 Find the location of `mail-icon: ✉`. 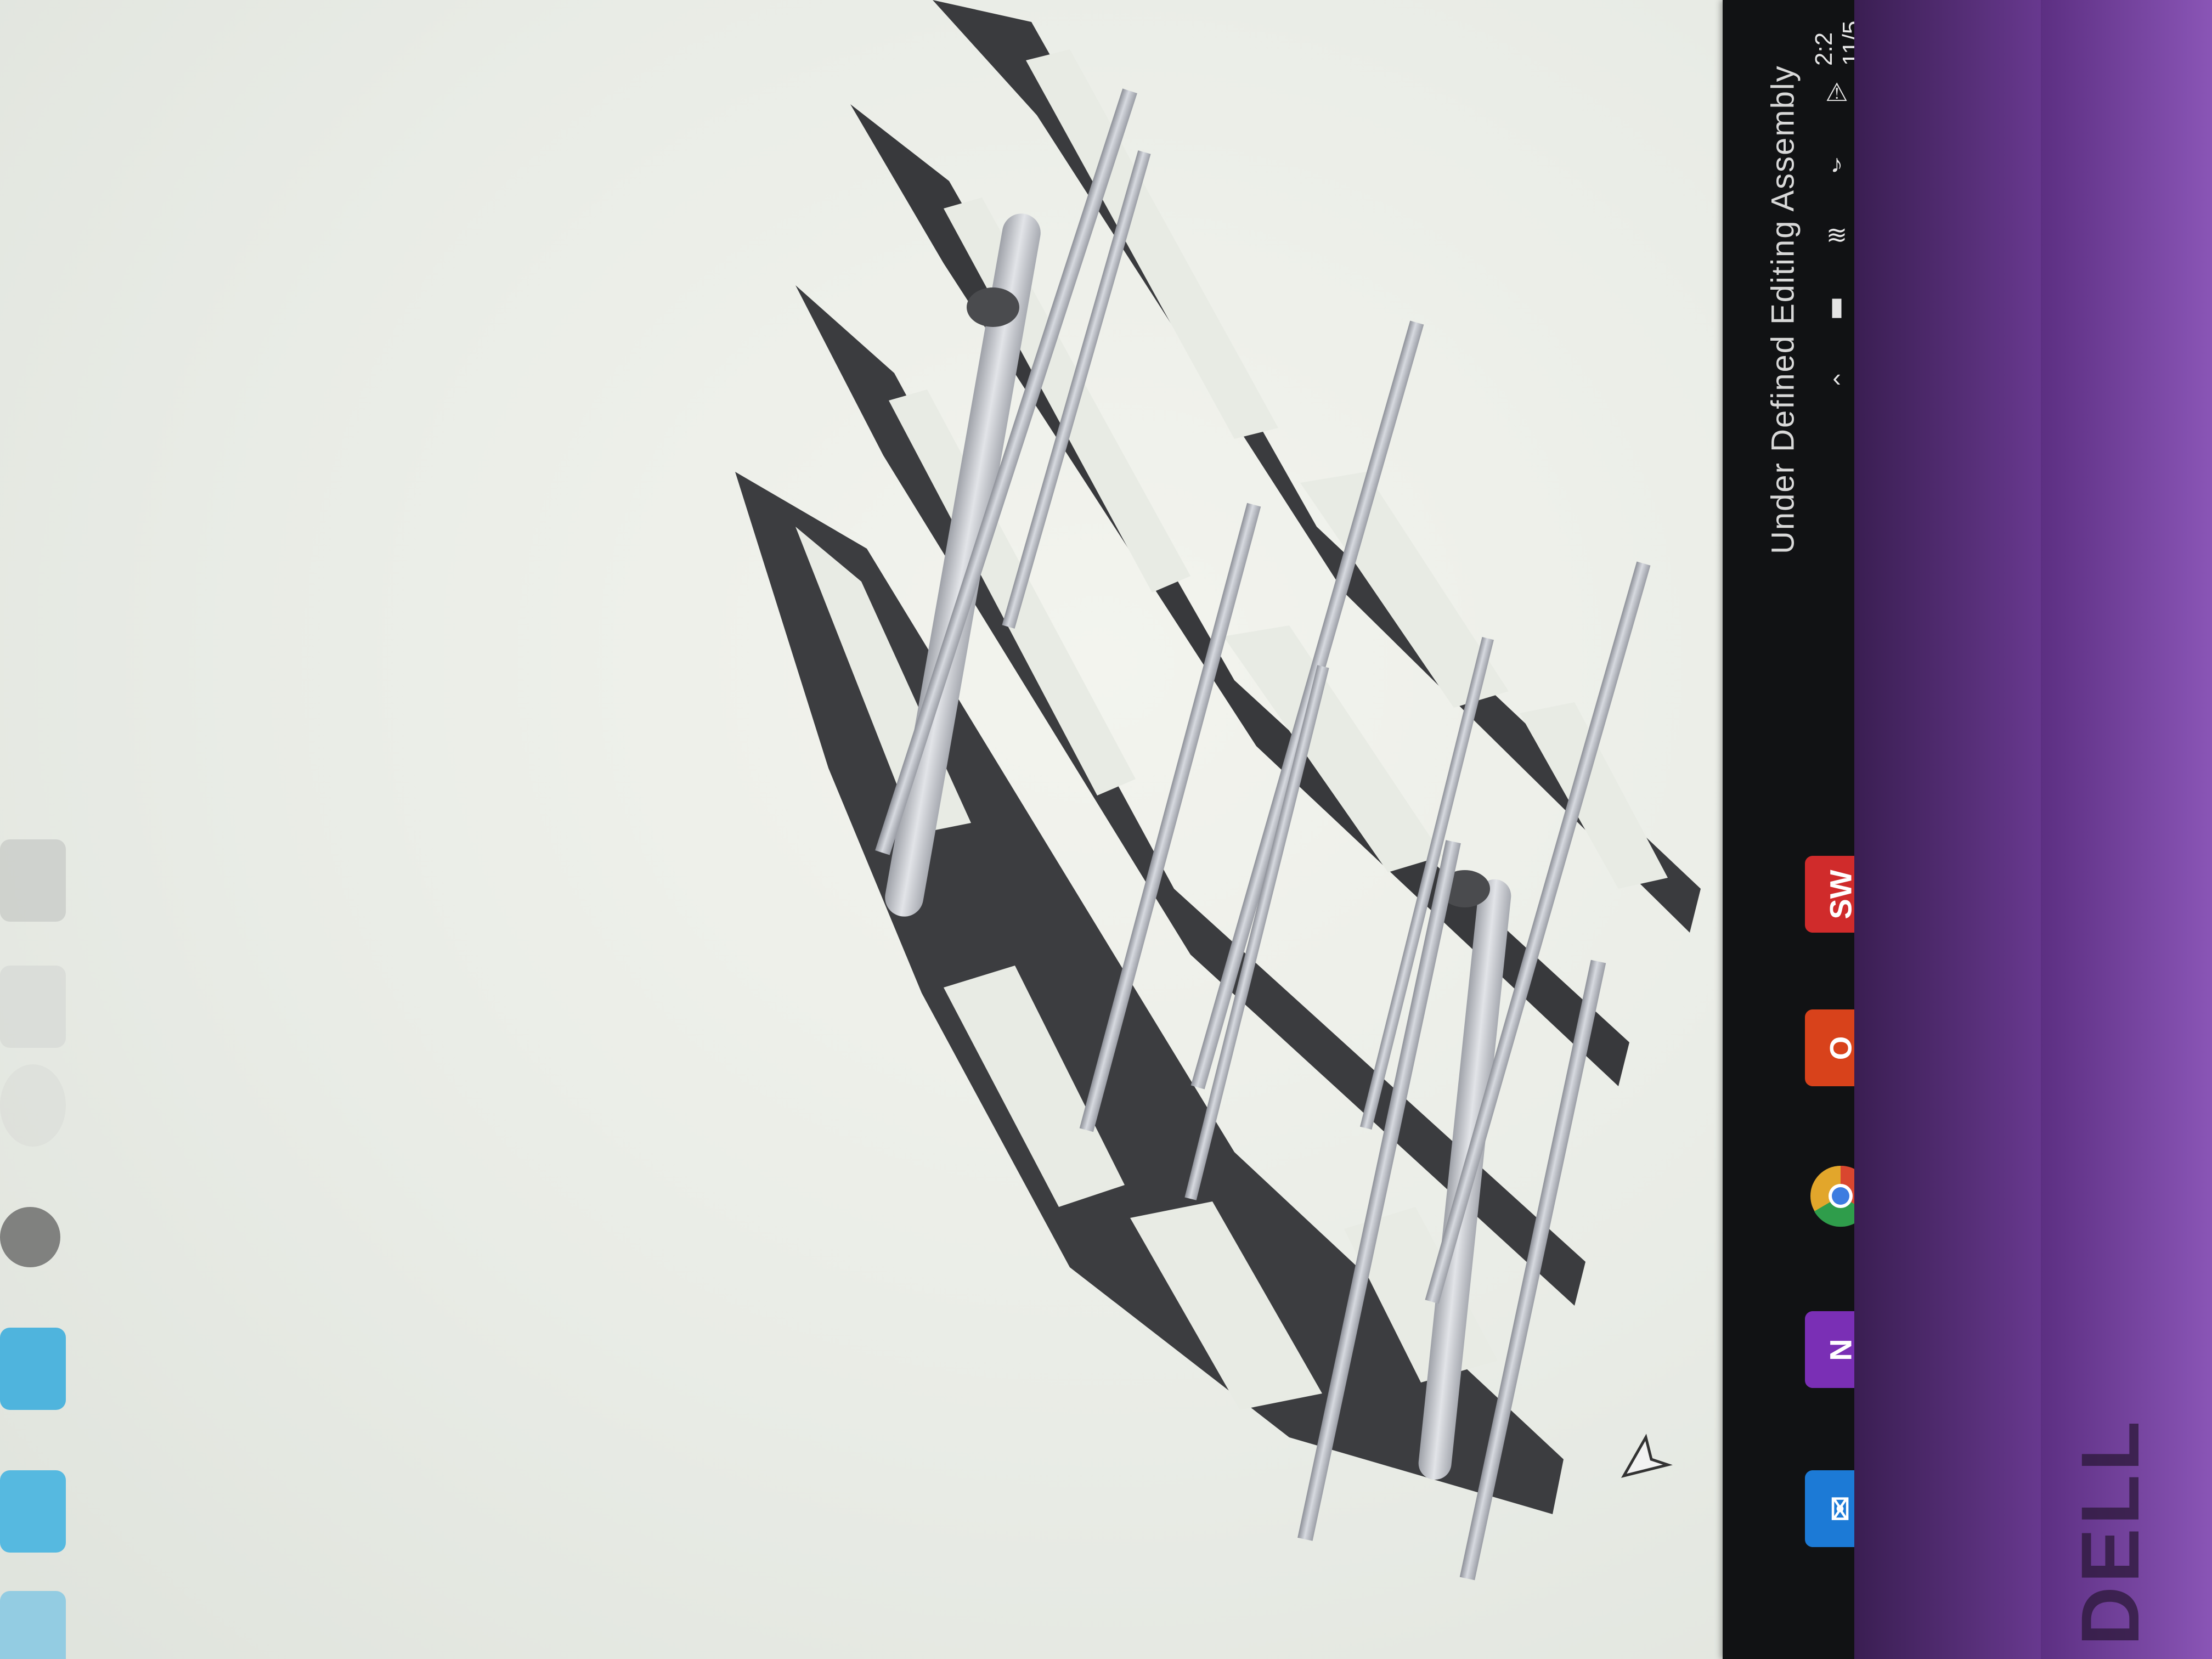

mail-icon: ✉ is located at coordinates (1840, 1509).